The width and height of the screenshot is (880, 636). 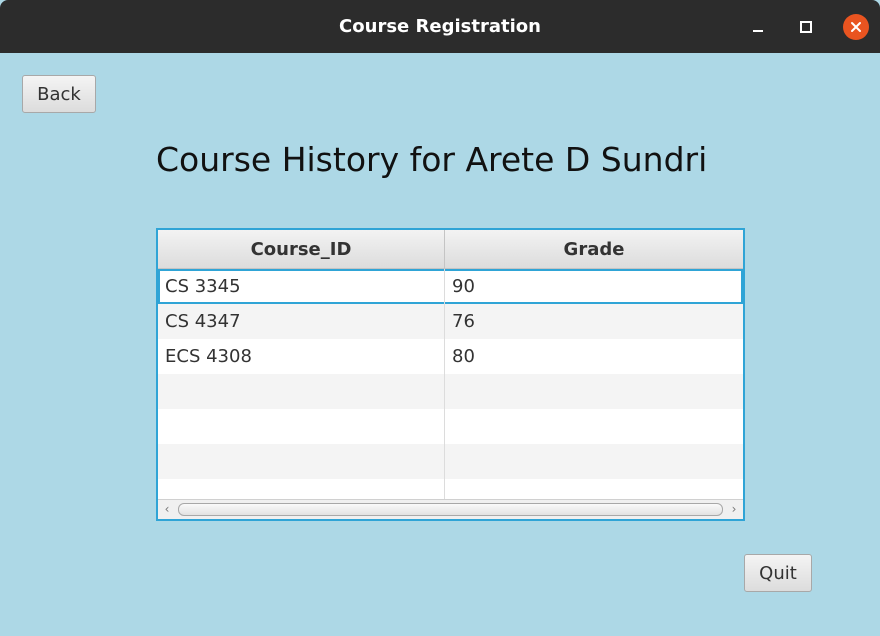 I want to click on close-icon, so click(x=856, y=27).